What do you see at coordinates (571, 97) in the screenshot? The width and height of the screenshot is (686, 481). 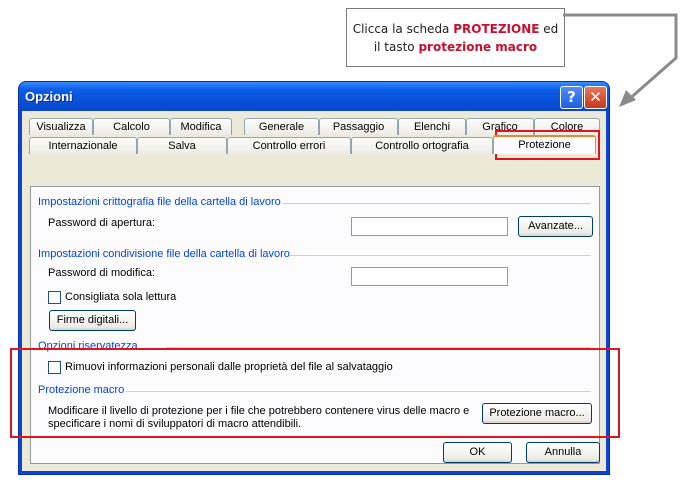 I see `help-button: ?` at bounding box center [571, 97].